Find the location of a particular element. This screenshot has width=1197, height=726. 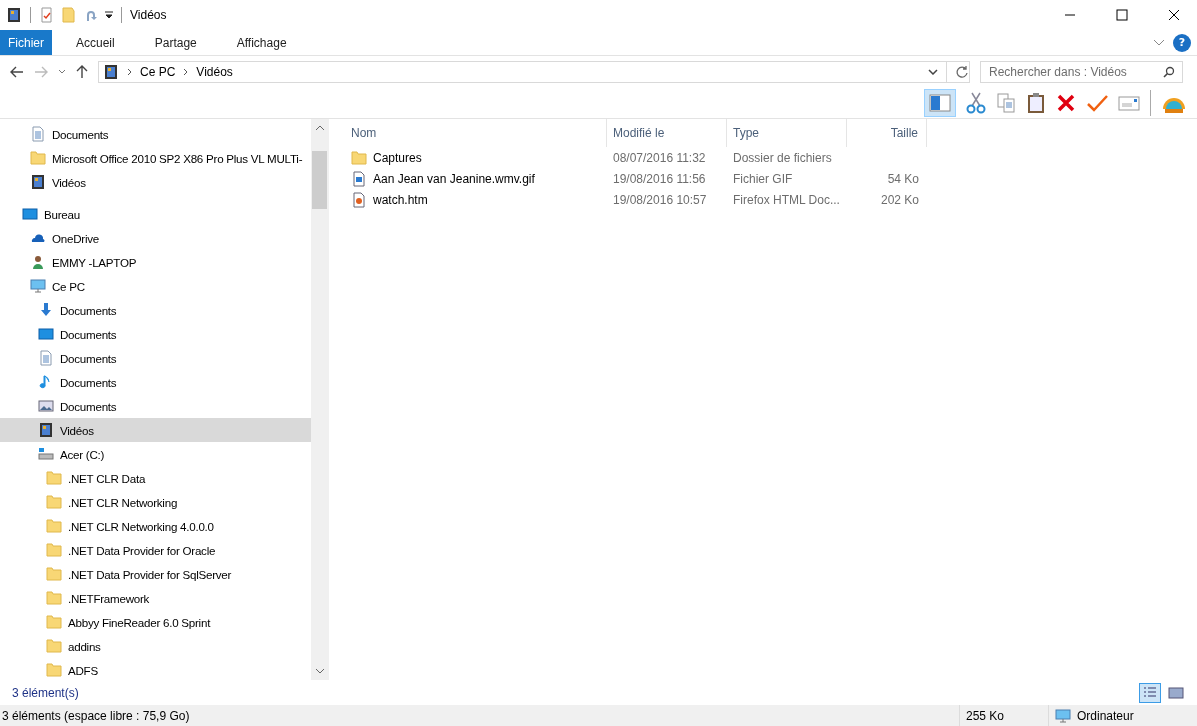

scroll-down-icon is located at coordinates (319, 671).